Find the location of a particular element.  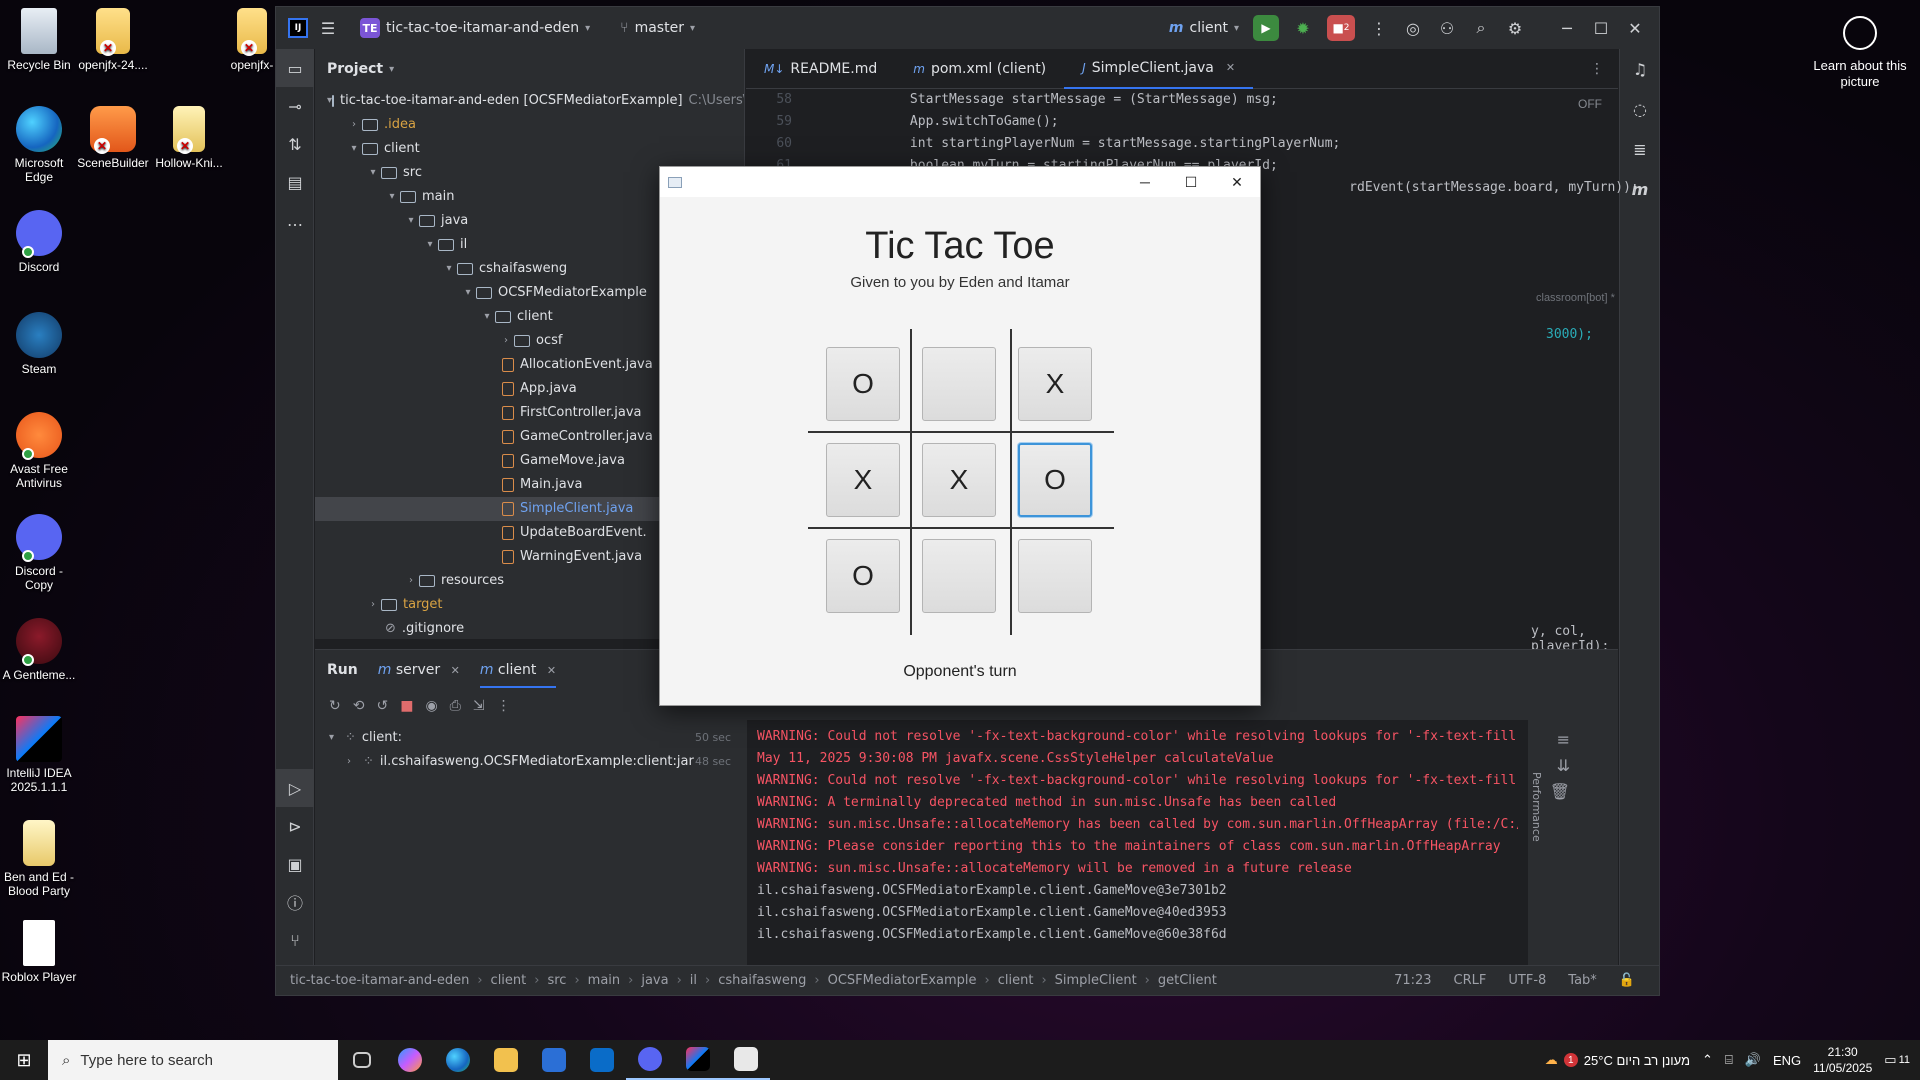

run-config-selector: m client ▾ is located at coordinates (1204, 28).